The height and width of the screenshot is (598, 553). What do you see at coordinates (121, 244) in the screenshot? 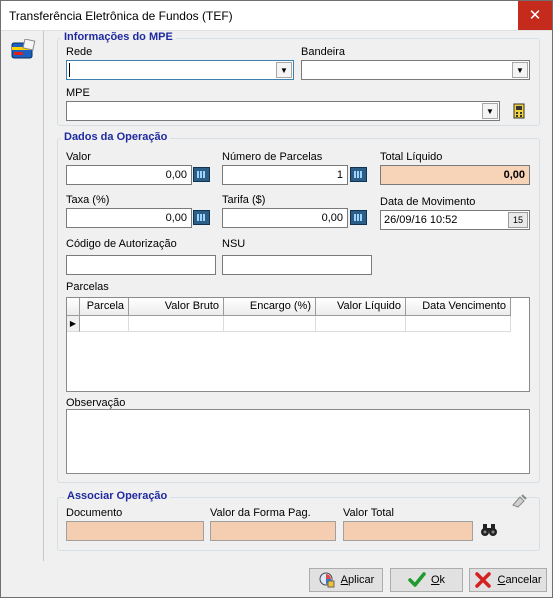
I see `cod-autorizacao-label: Código de Autorização` at bounding box center [121, 244].